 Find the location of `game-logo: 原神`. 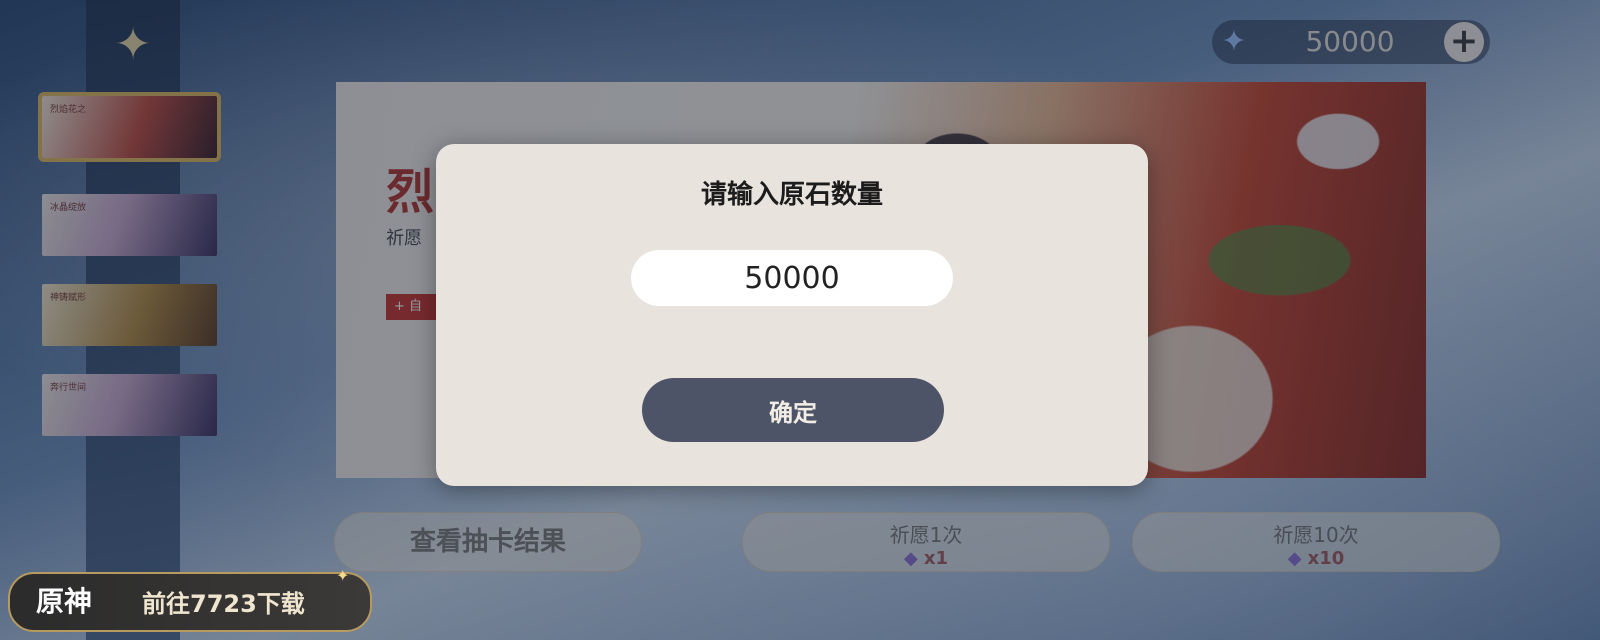

game-logo: 原神 is located at coordinates (64, 601).